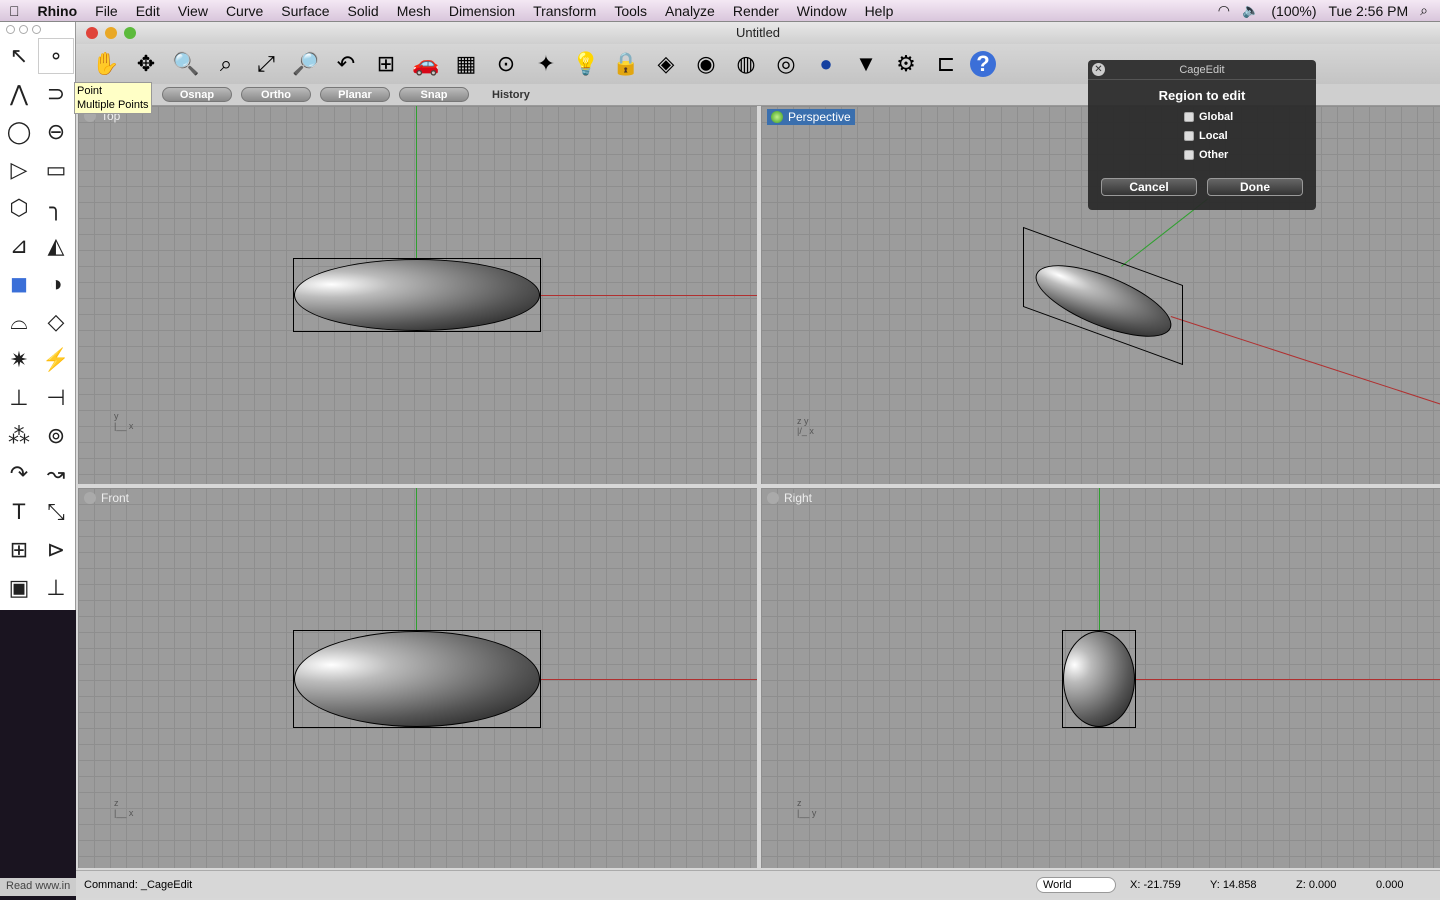  What do you see at coordinates (1076, 884) in the screenshot?
I see `cplane-select: World` at bounding box center [1076, 884].